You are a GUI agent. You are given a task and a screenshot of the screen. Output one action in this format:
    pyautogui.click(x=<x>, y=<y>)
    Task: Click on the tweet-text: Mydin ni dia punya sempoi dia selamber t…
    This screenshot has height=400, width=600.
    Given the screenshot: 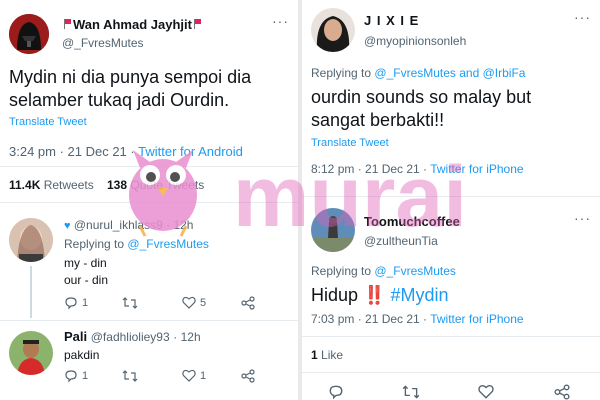 What is the action you would take?
    pyautogui.click(x=130, y=88)
    